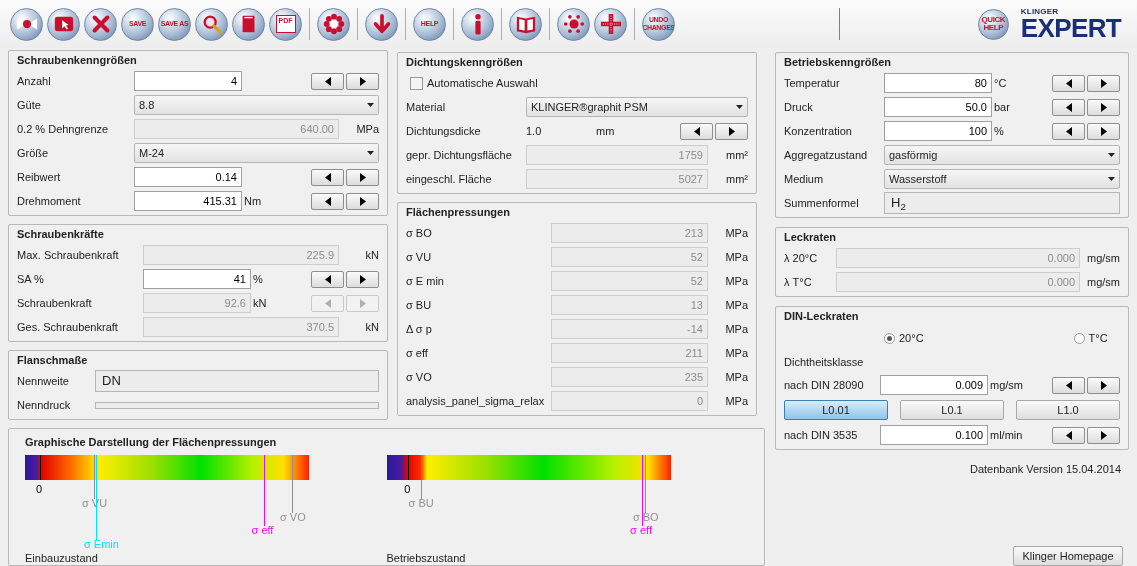  I want to click on readonly-field: 640.00, so click(236, 129).